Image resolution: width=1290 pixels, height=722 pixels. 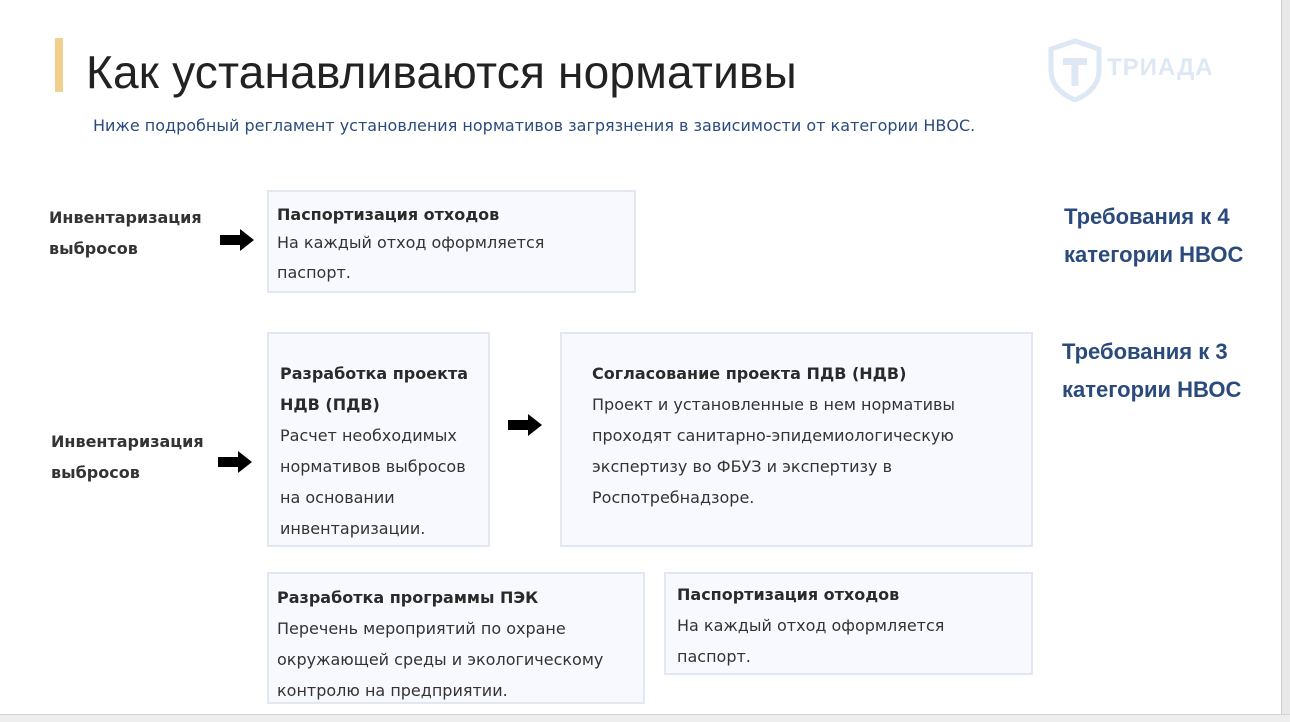 I want to click on page-title: Как устанавливаются нормативы, so click(x=441, y=72).